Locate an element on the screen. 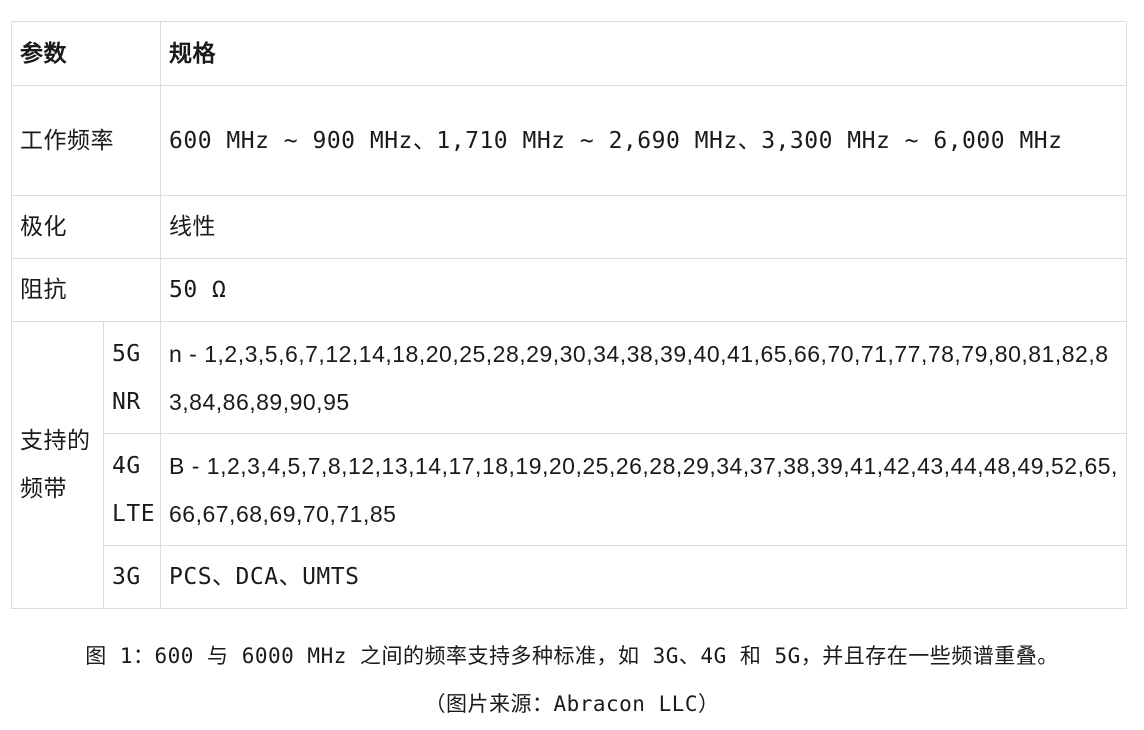  band-tech: 3G is located at coordinates (132, 577).